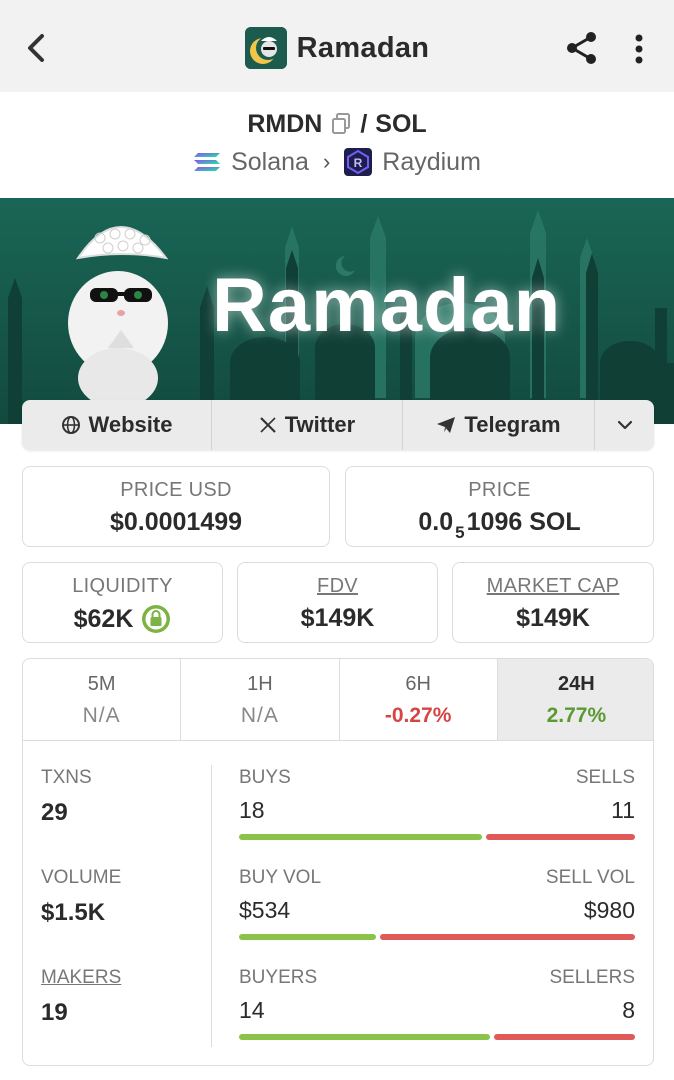  Describe the element at coordinates (54, 812) in the screenshot. I see `txns-value: 29` at that location.